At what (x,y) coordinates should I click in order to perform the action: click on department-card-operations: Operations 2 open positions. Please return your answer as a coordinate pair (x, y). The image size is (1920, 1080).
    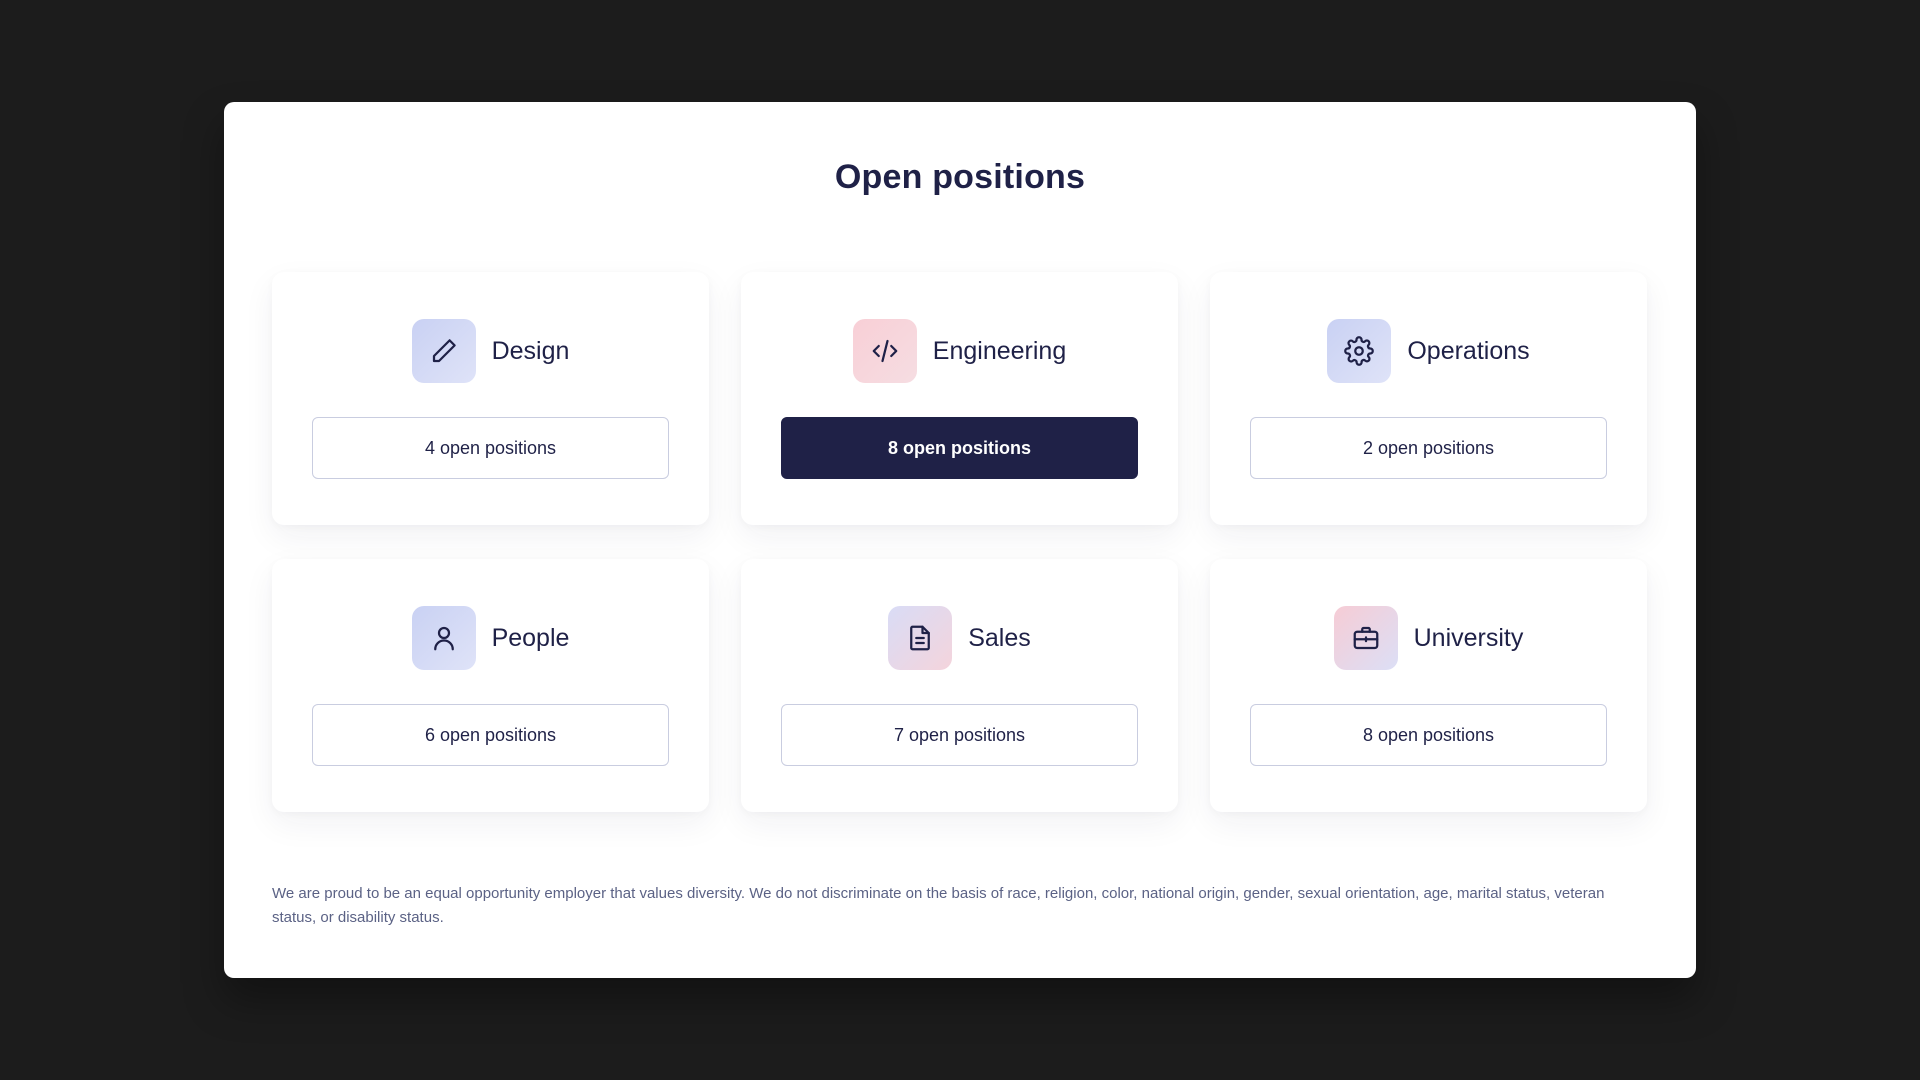
    Looking at the image, I should click on (1428, 398).